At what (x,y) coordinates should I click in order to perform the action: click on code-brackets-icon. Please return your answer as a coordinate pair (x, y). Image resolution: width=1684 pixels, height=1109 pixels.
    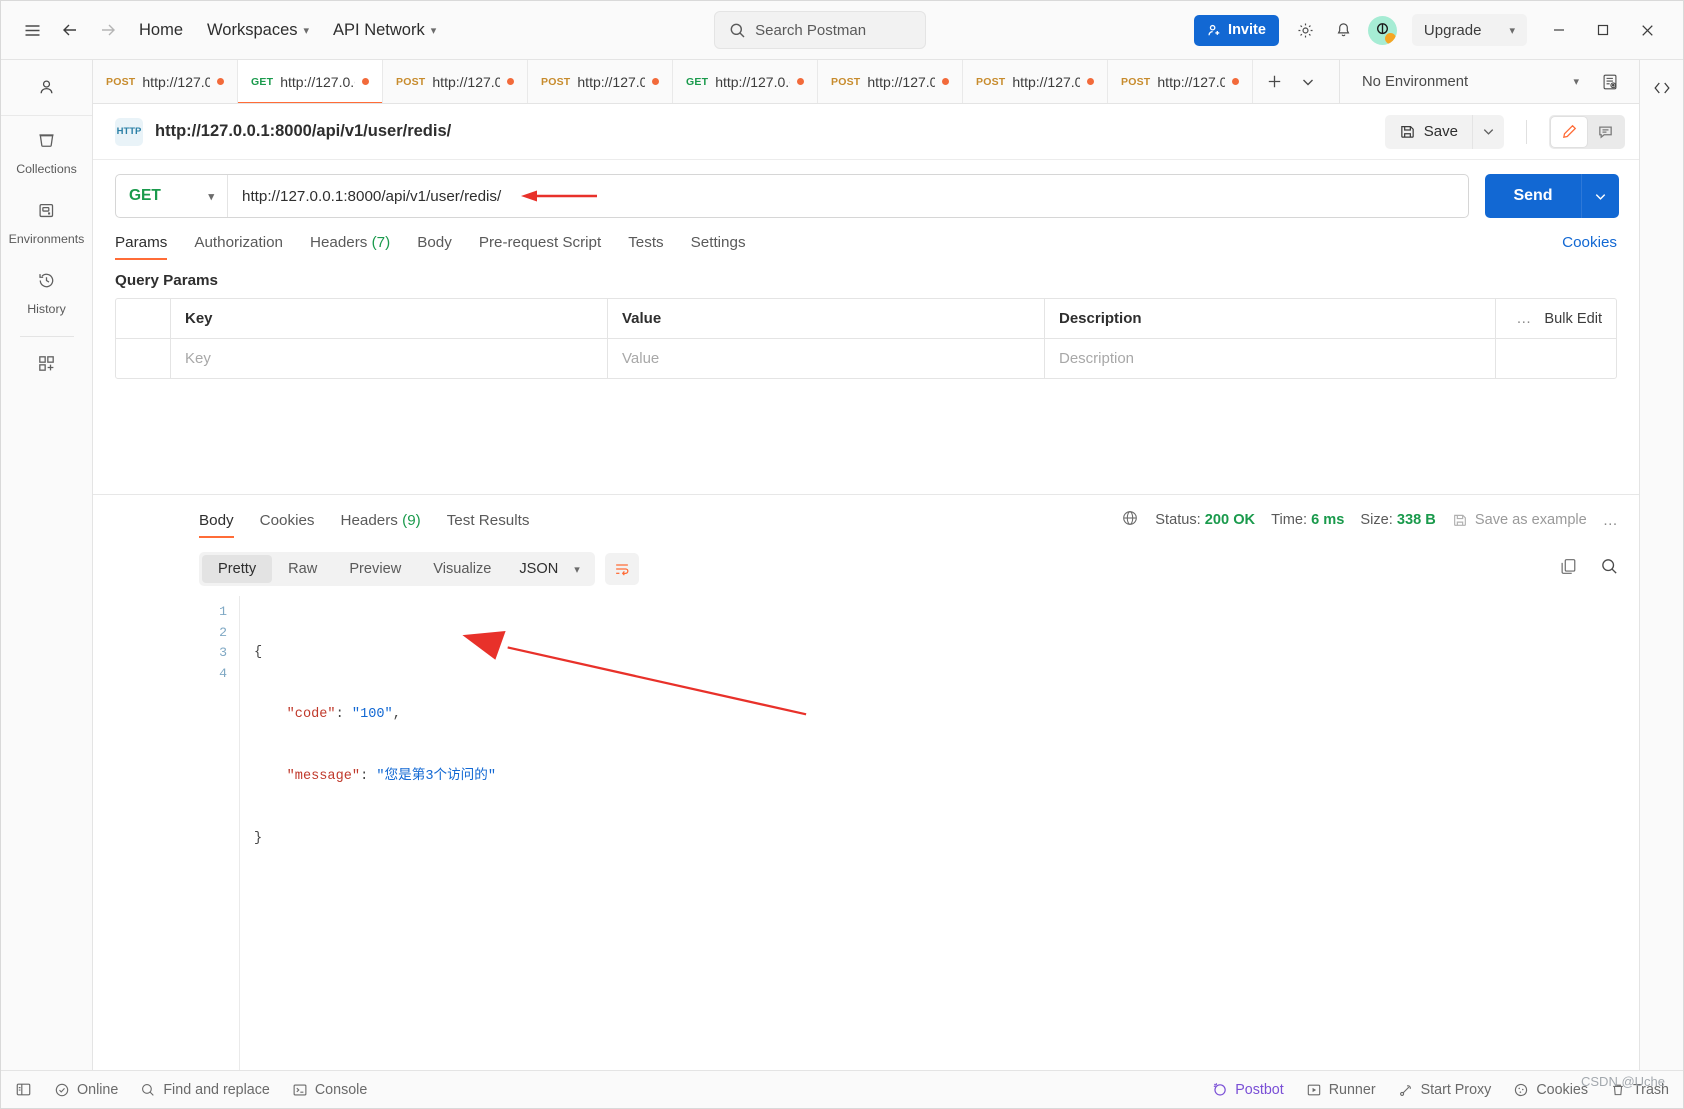
    Looking at the image, I should click on (1662, 88).